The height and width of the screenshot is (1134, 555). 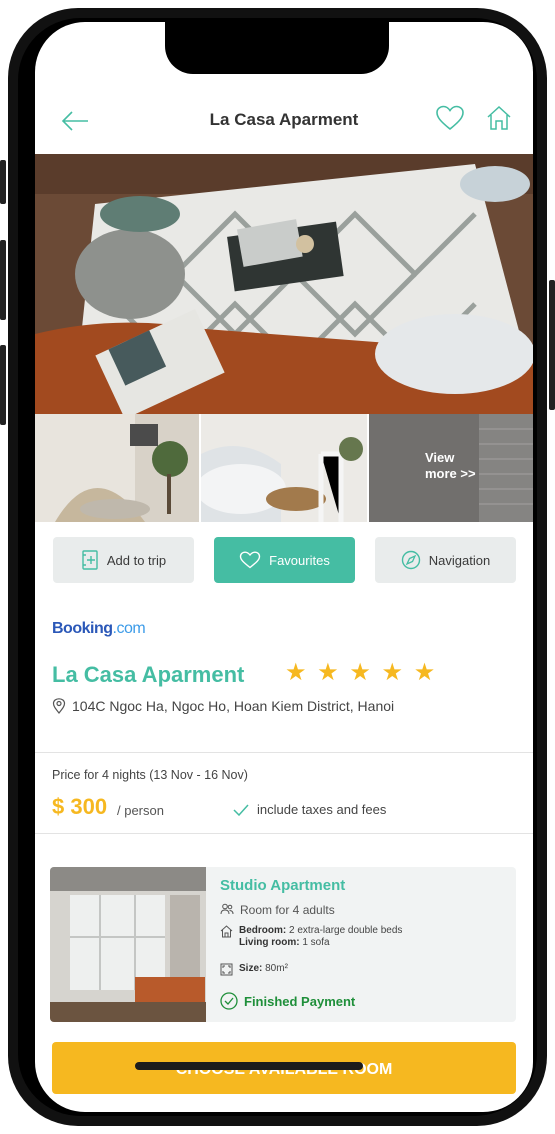 I want to click on room-capacity: Room for 4 adults, so click(x=277, y=910).